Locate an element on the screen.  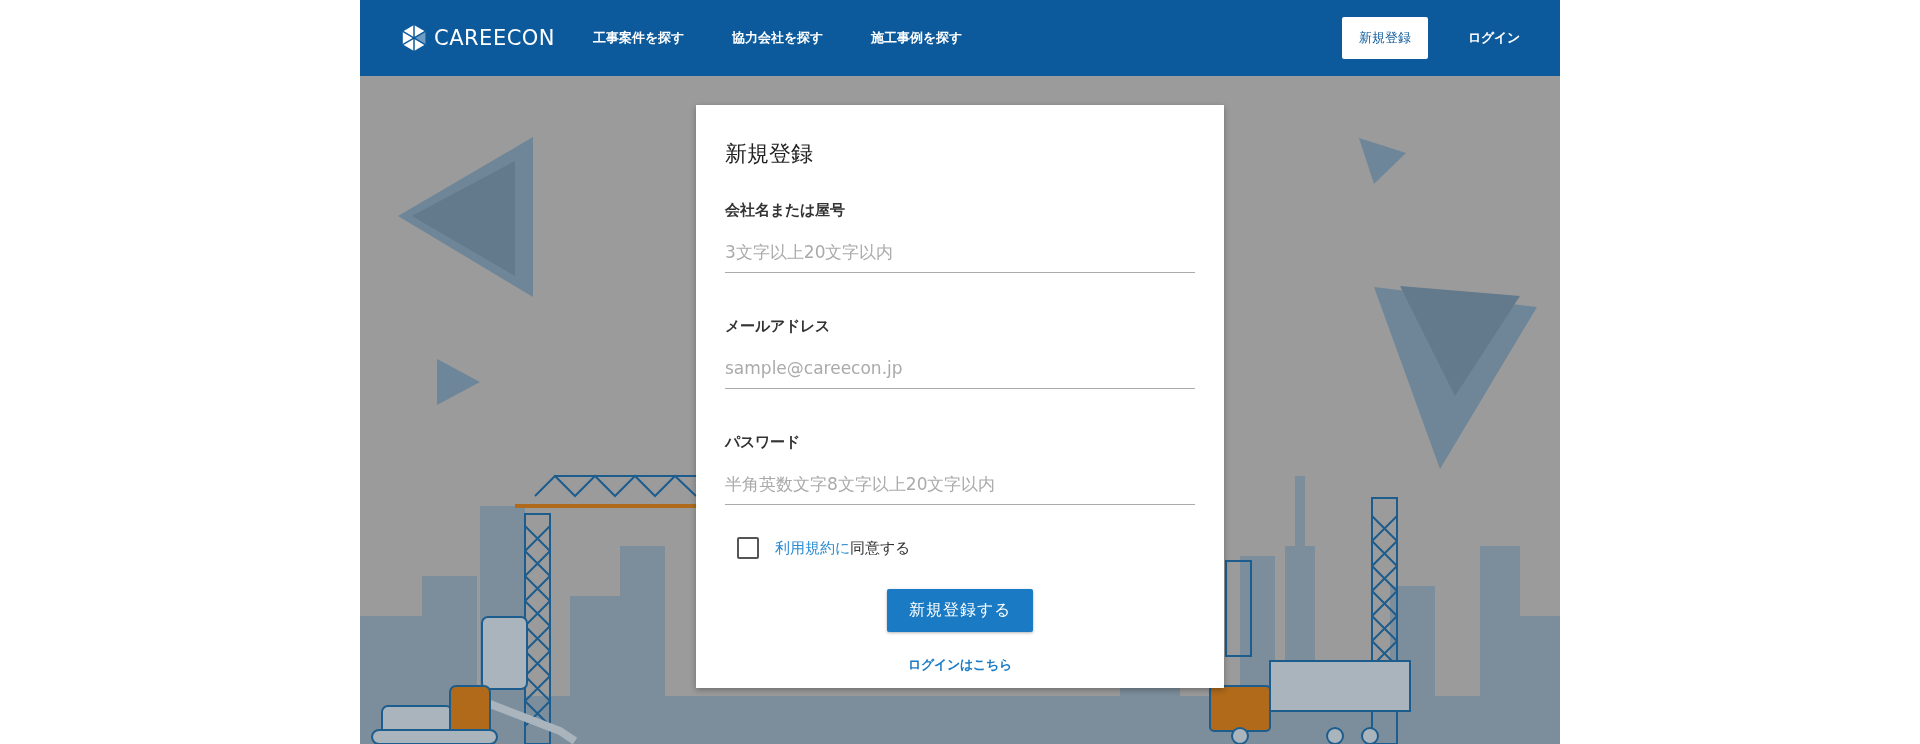
form-title: 新規登録 is located at coordinates (769, 154).